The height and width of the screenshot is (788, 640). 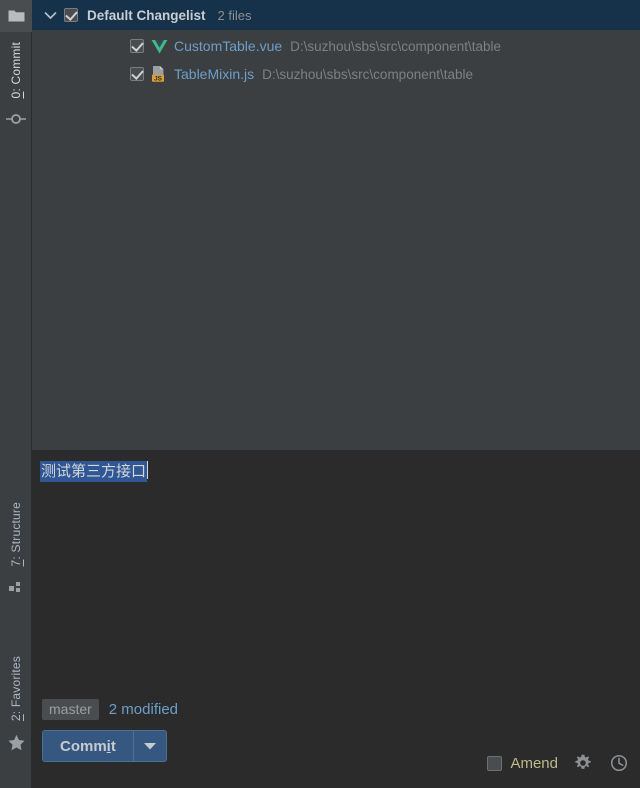 What do you see at coordinates (158, 78) in the screenshot?
I see `svg-text: JS` at bounding box center [158, 78].